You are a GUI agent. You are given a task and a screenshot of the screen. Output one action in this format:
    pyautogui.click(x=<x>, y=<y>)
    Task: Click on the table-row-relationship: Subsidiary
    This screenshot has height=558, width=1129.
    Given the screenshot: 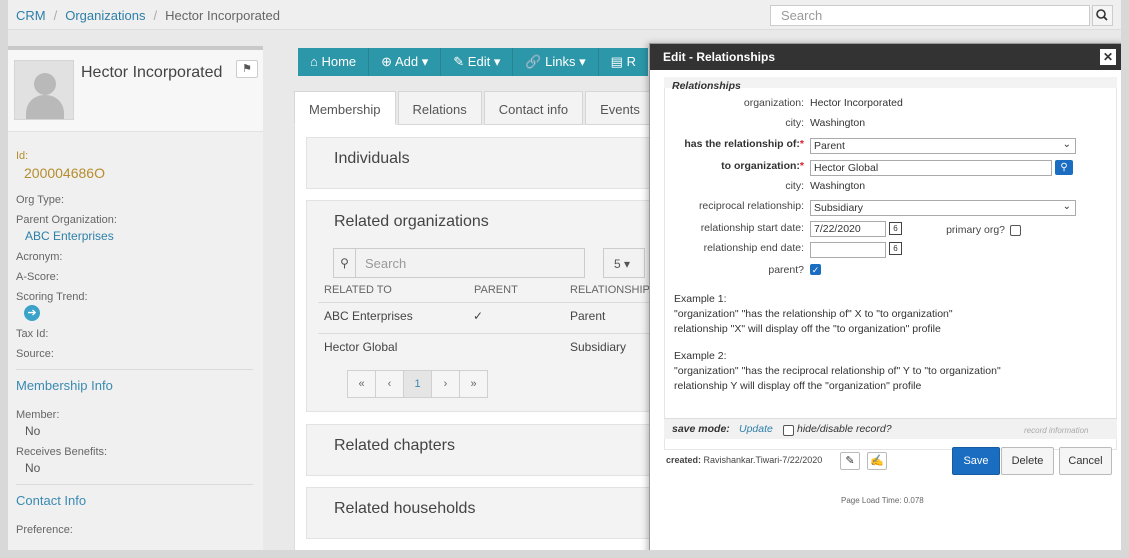 What is the action you would take?
    pyautogui.click(x=598, y=347)
    